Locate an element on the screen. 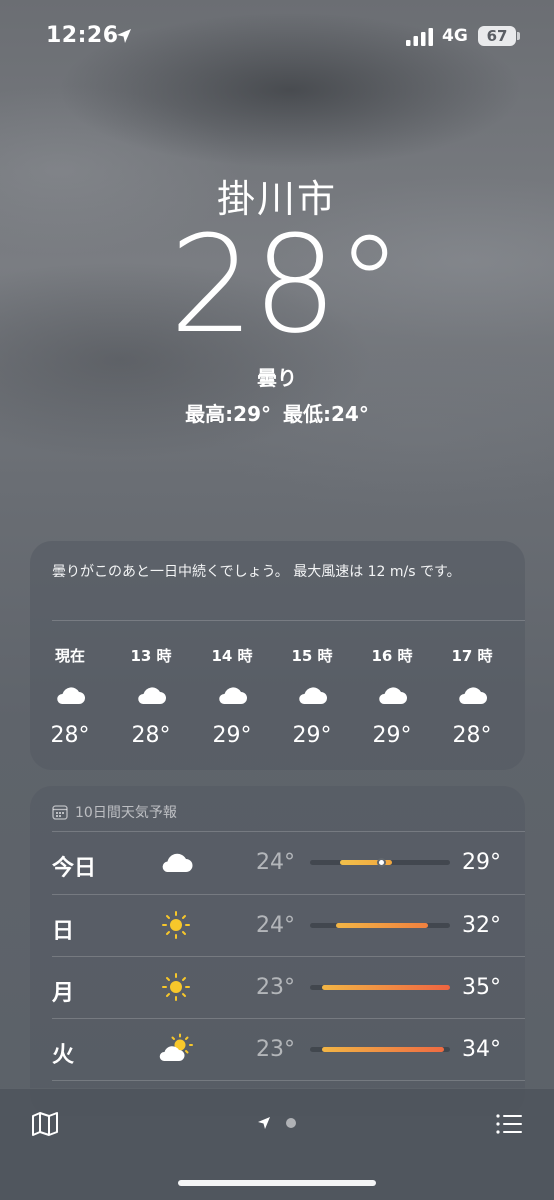 Image resolution: width=554 pixels, height=1200 pixels. list-icon is located at coordinates (509, 1124).